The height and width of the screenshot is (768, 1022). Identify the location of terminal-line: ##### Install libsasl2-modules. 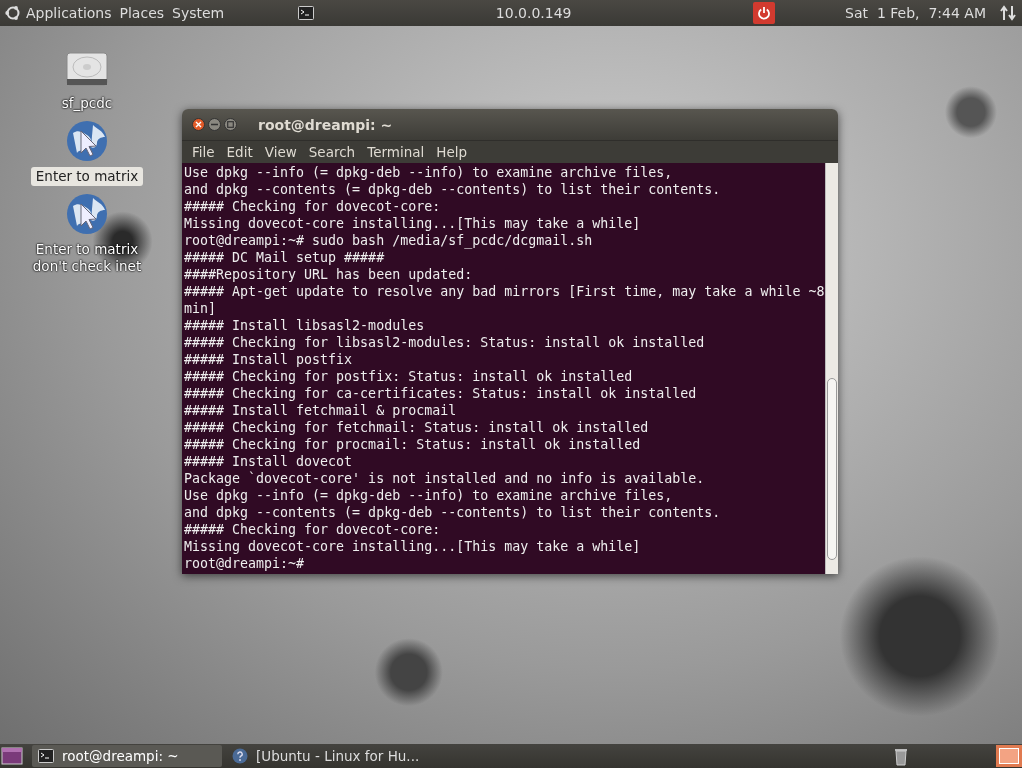
(305, 325).